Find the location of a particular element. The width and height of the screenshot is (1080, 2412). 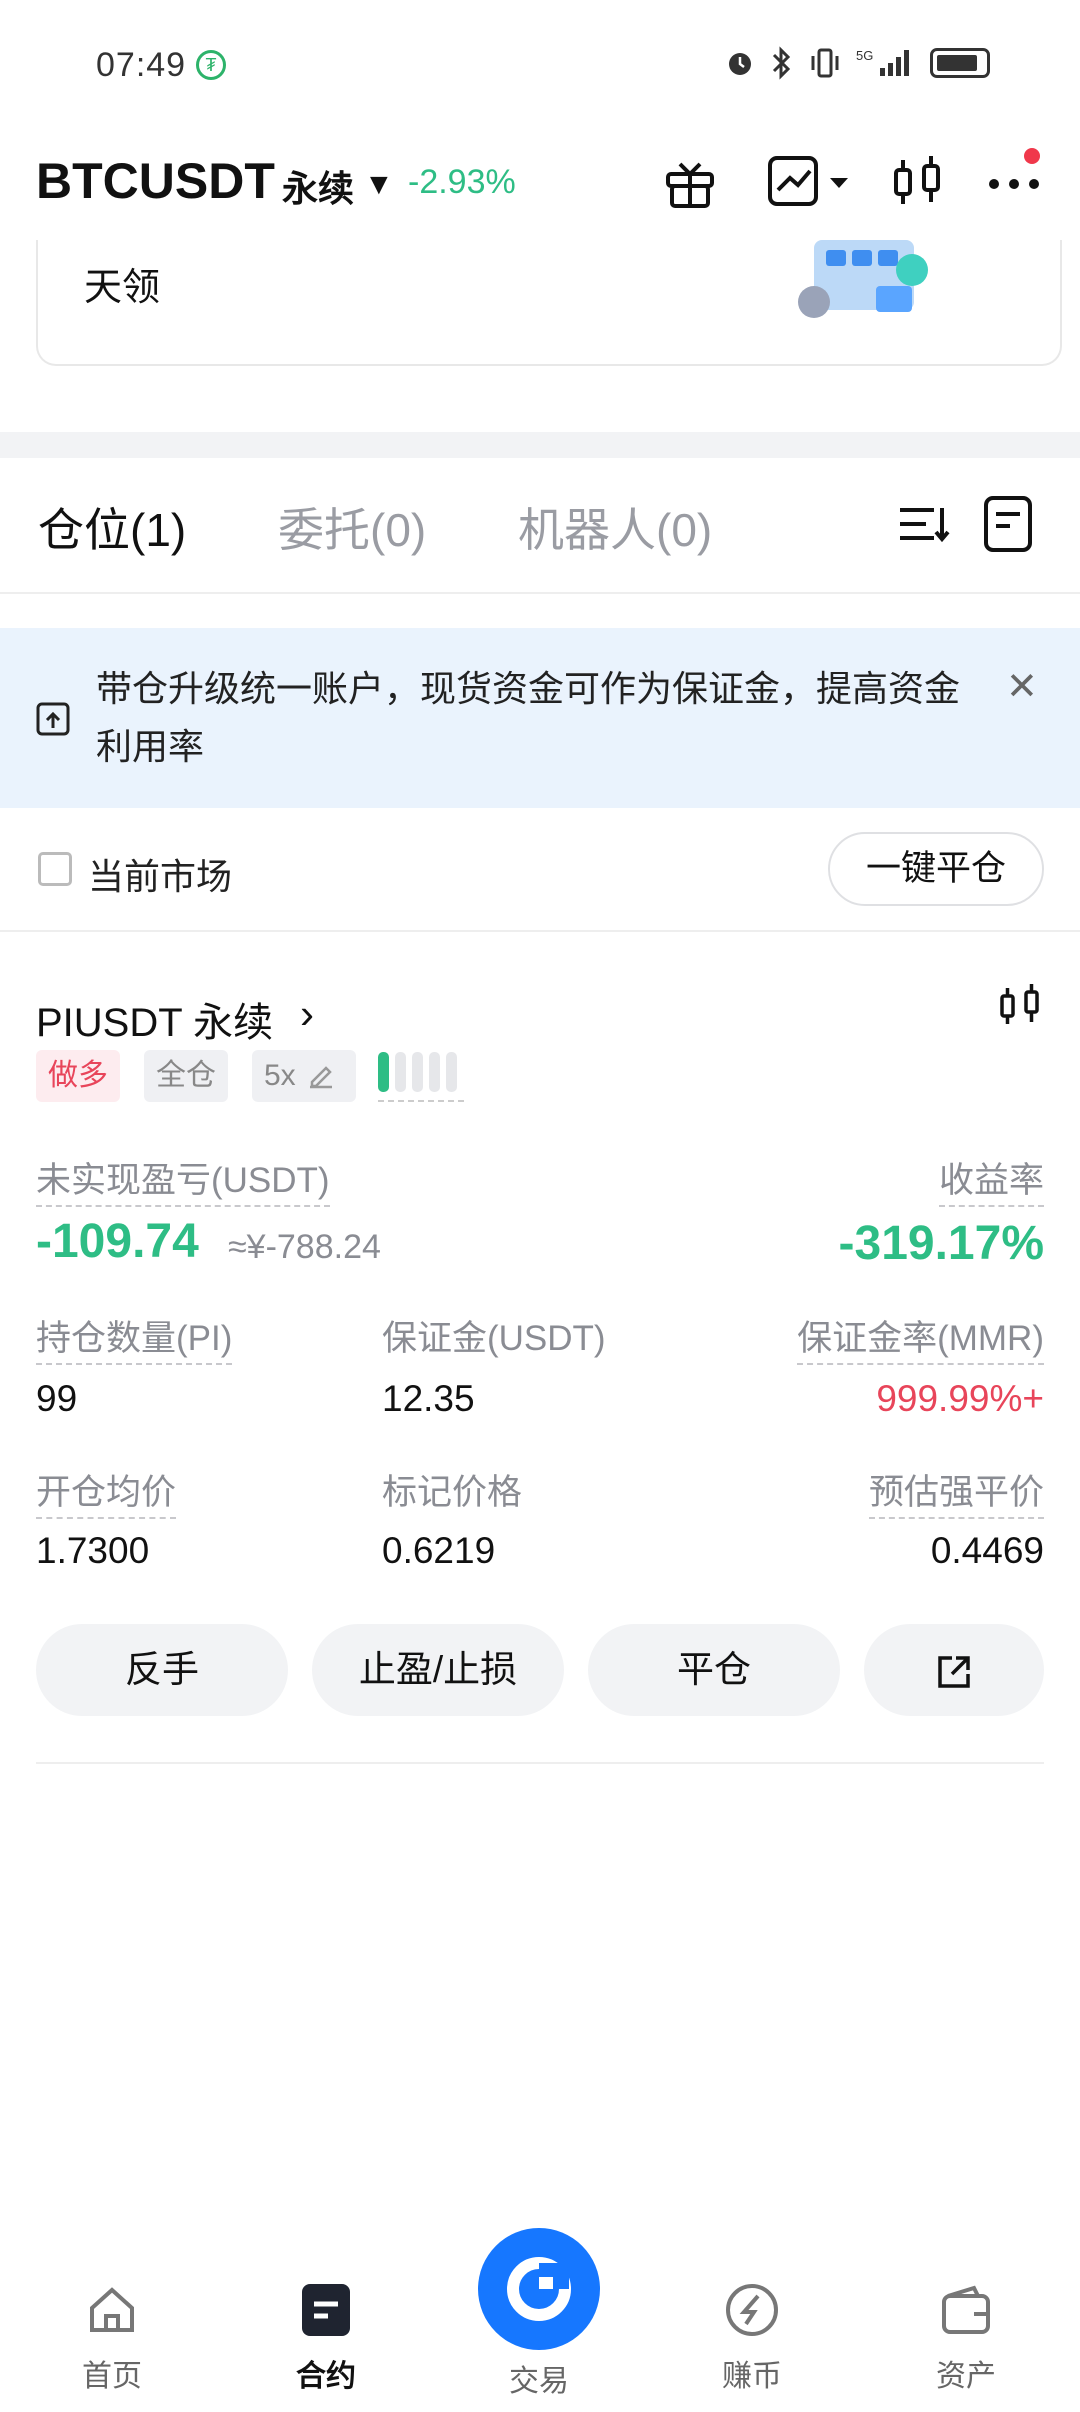

nav-earn-label: 赚币 is located at coordinates (752, 2376).